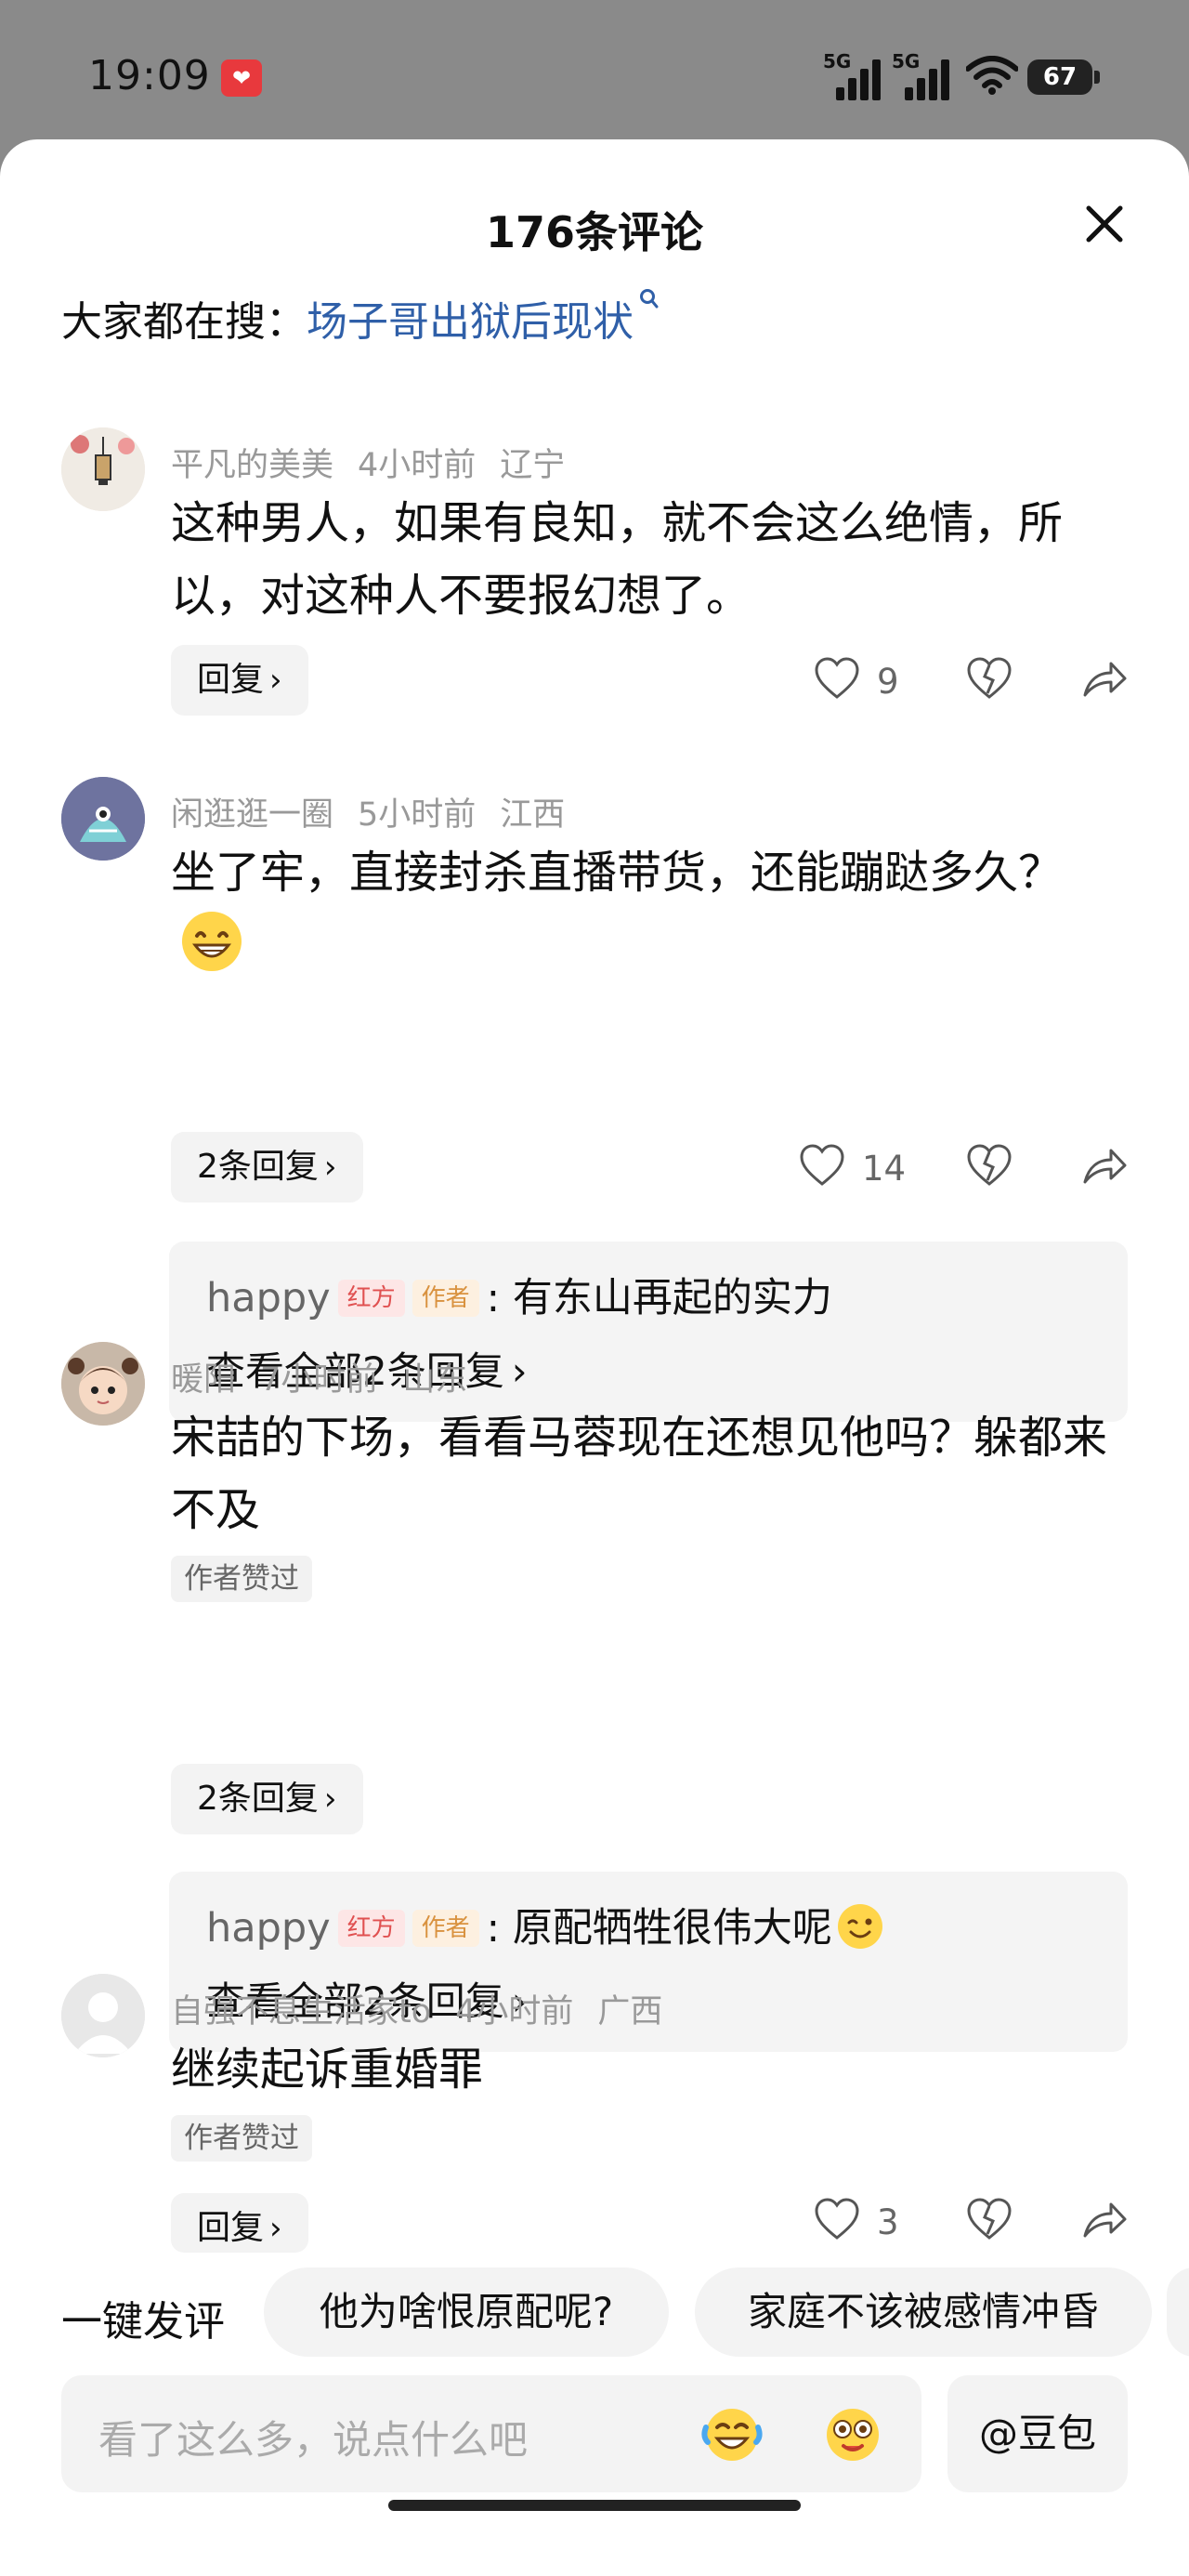 The height and width of the screenshot is (2576, 1189). Describe the element at coordinates (732, 2432) in the screenshot. I see `laugh-cry-emoji-icon` at that location.